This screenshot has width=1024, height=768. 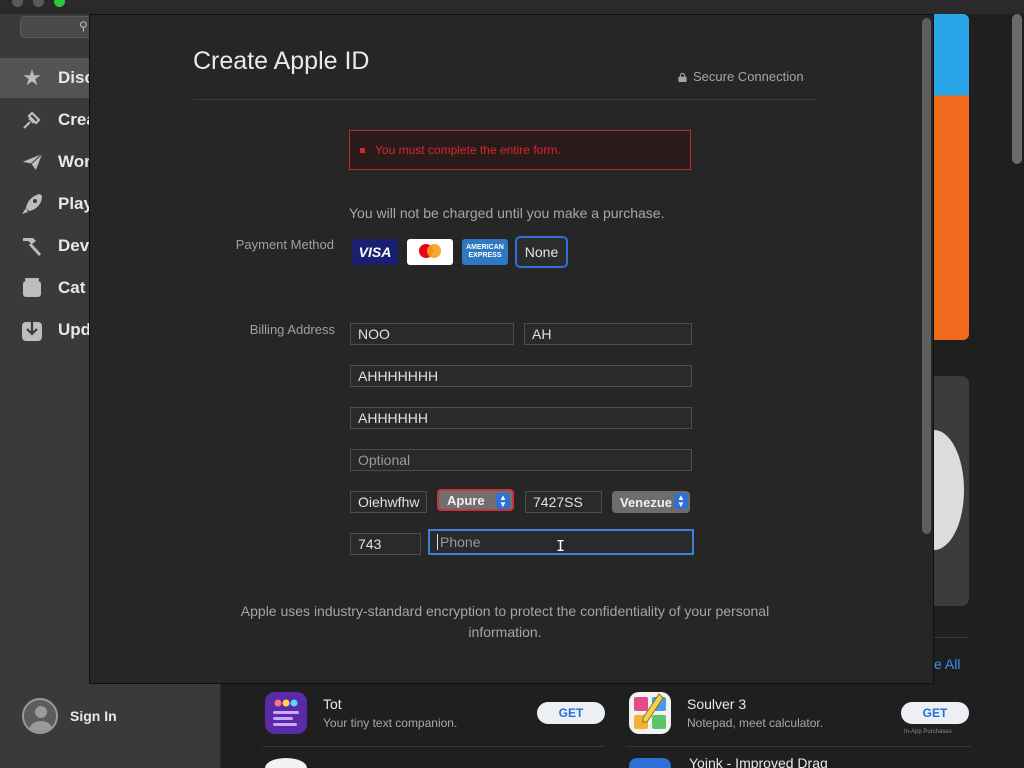 What do you see at coordinates (485, 247) in the screenshot?
I see `amex-logo-line1: AMERICAN` at bounding box center [485, 247].